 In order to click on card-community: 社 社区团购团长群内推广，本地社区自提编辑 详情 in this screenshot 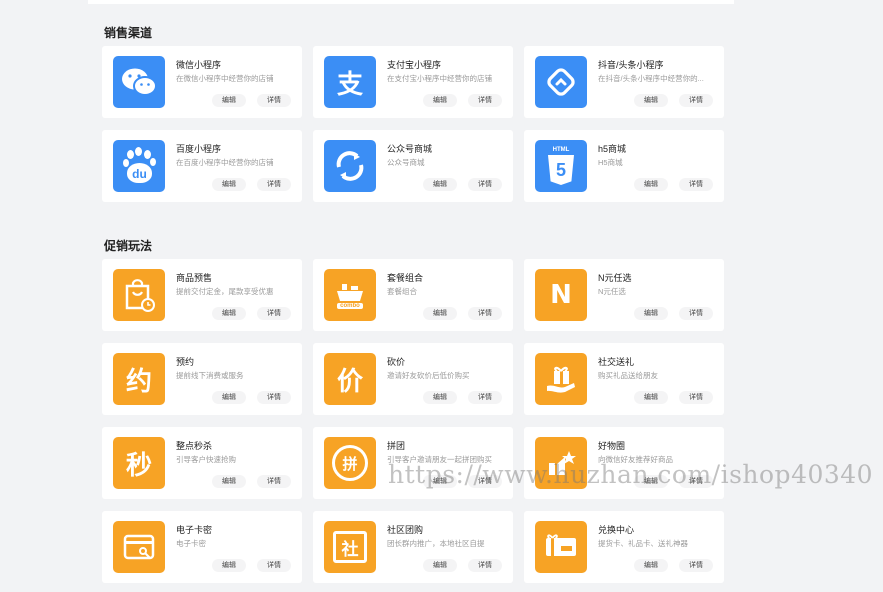, I will do `click(413, 547)`.